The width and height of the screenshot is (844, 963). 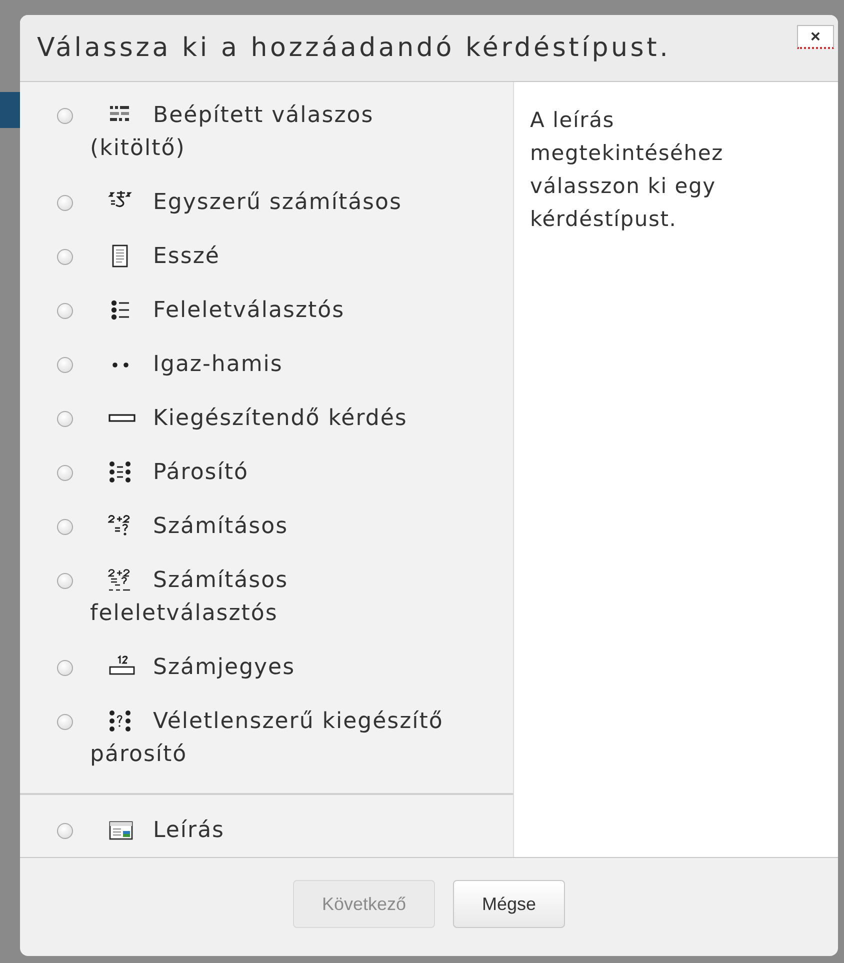 What do you see at coordinates (276, 830) in the screenshot?
I see `question-type-label: Leírás` at bounding box center [276, 830].